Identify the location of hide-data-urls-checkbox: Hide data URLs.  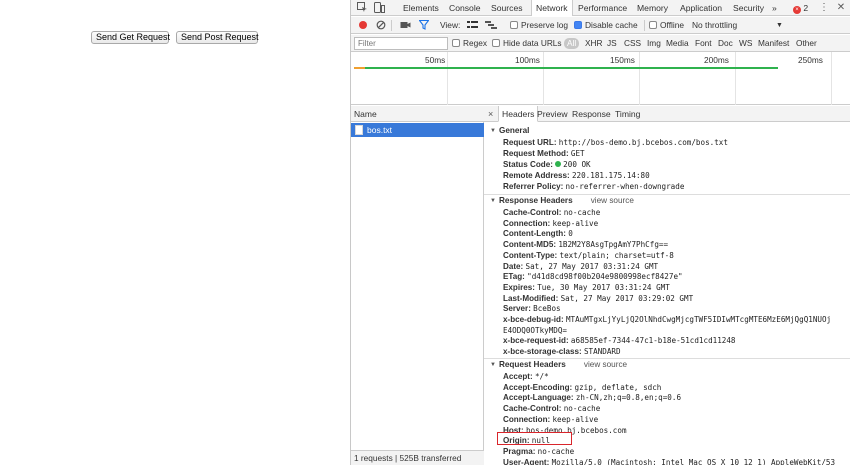
(527, 43).